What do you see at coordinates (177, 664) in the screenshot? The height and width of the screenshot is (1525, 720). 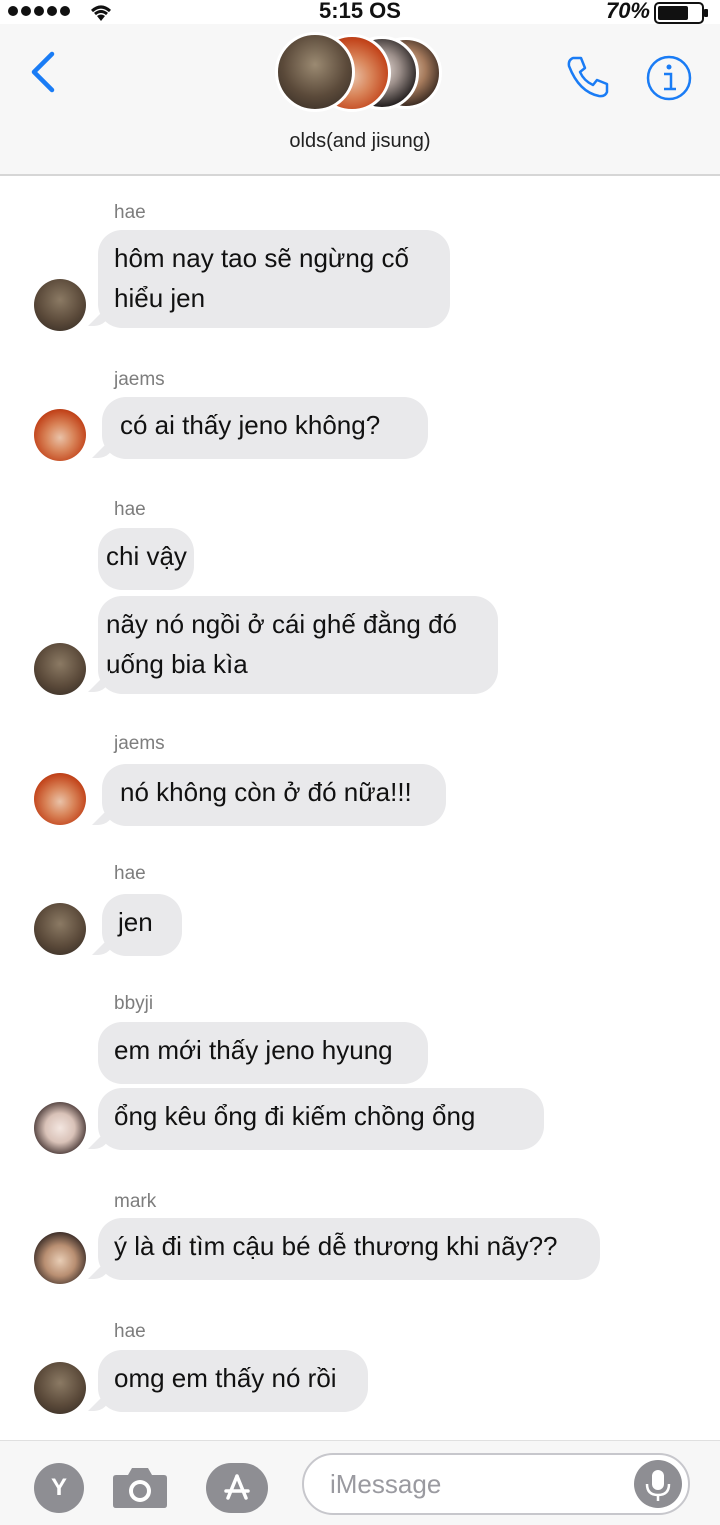 I see `message-text: uống bia kìa` at bounding box center [177, 664].